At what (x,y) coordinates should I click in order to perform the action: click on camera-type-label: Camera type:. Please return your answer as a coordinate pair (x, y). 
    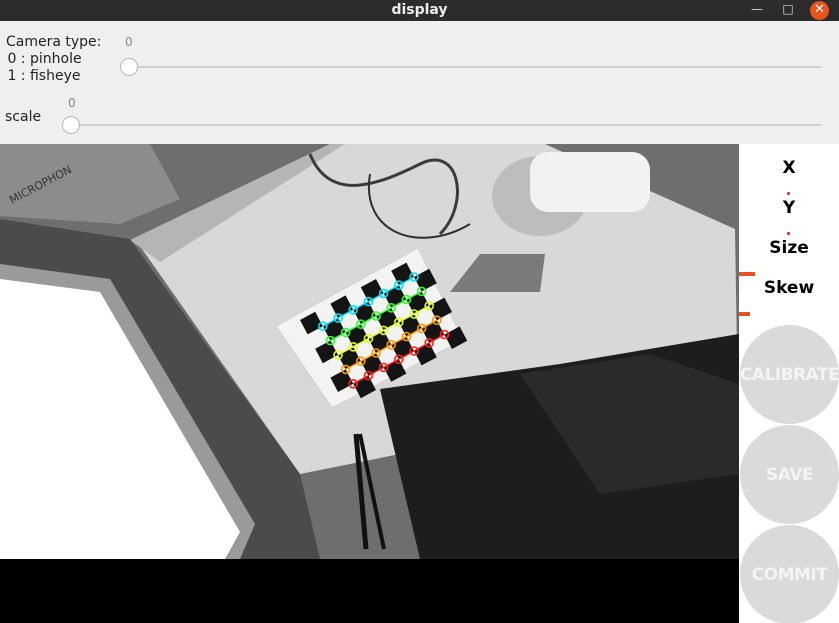
    Looking at the image, I should click on (54, 42).